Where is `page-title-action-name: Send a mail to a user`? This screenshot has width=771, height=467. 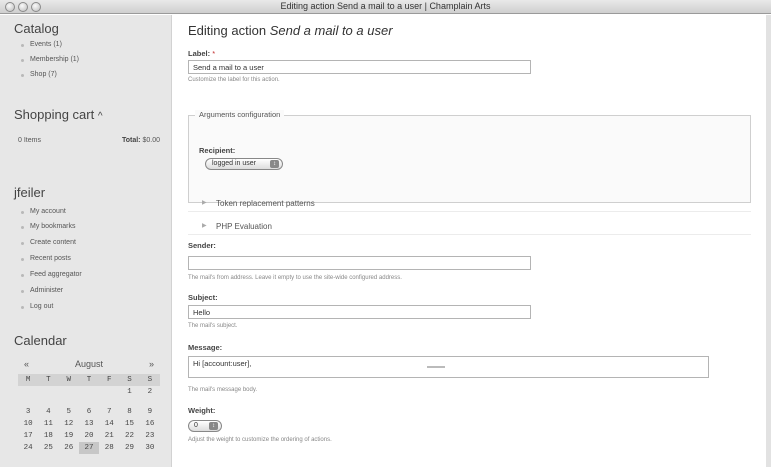
page-title-action-name: Send a mail to a user is located at coordinates (331, 30).